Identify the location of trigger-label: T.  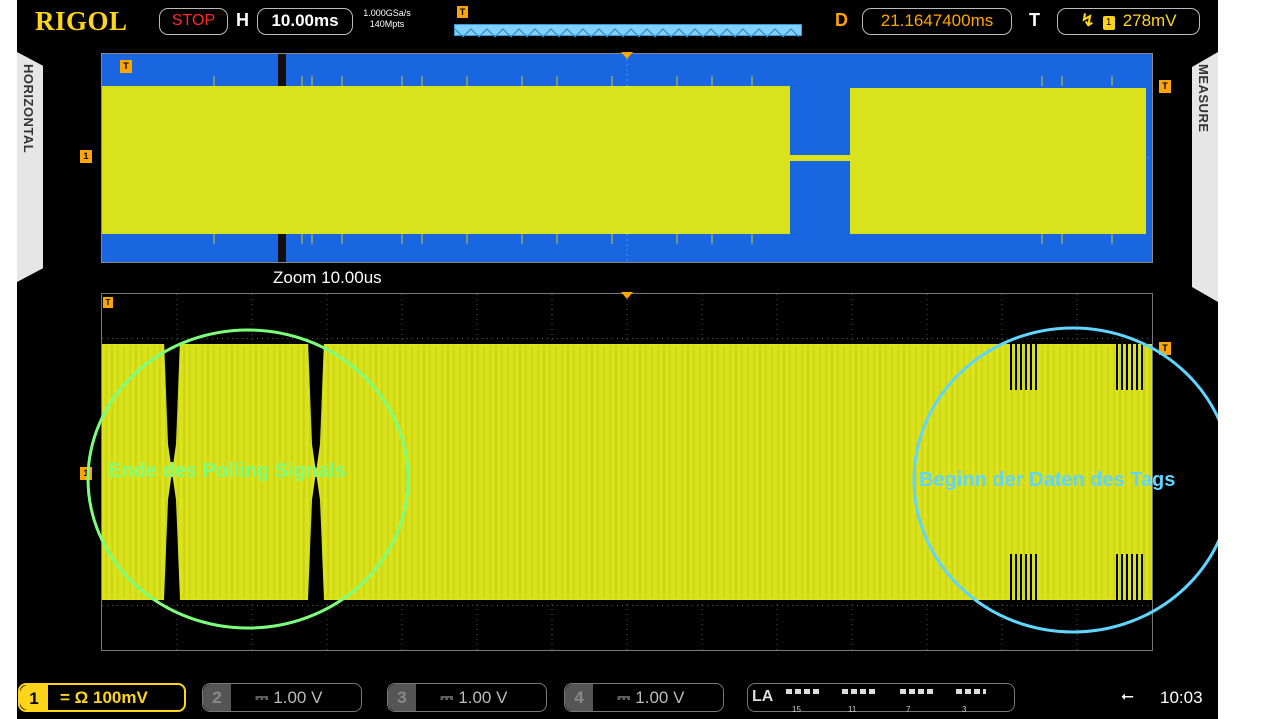
(1034, 20).